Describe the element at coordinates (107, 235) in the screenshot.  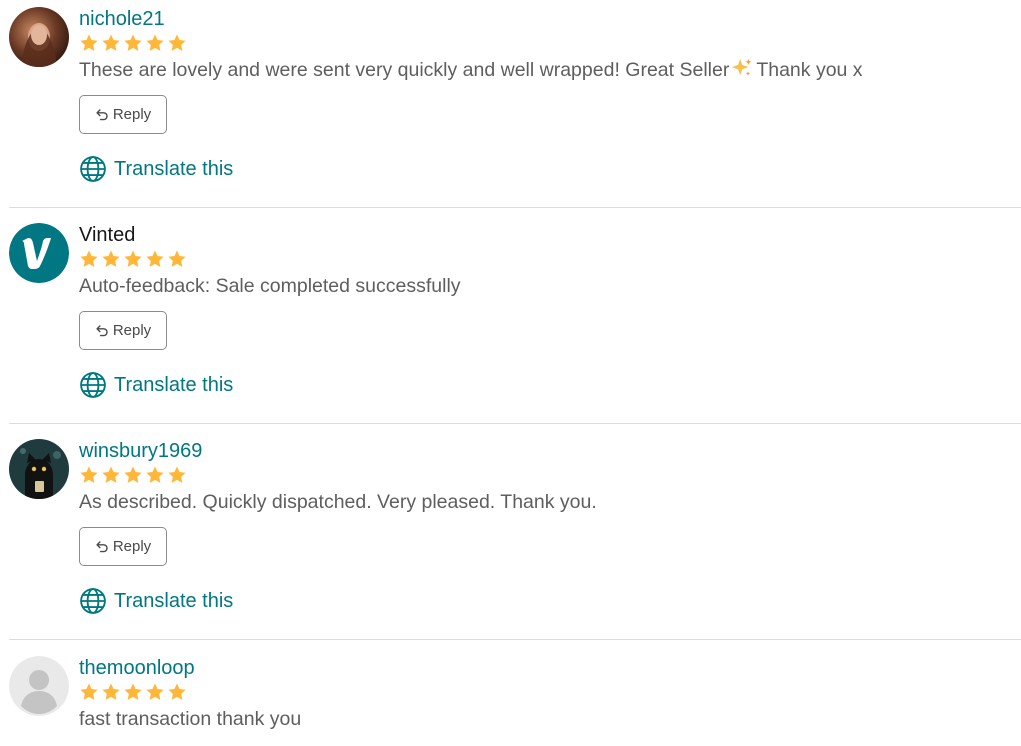
I see `reviewer-name: Vinted` at that location.